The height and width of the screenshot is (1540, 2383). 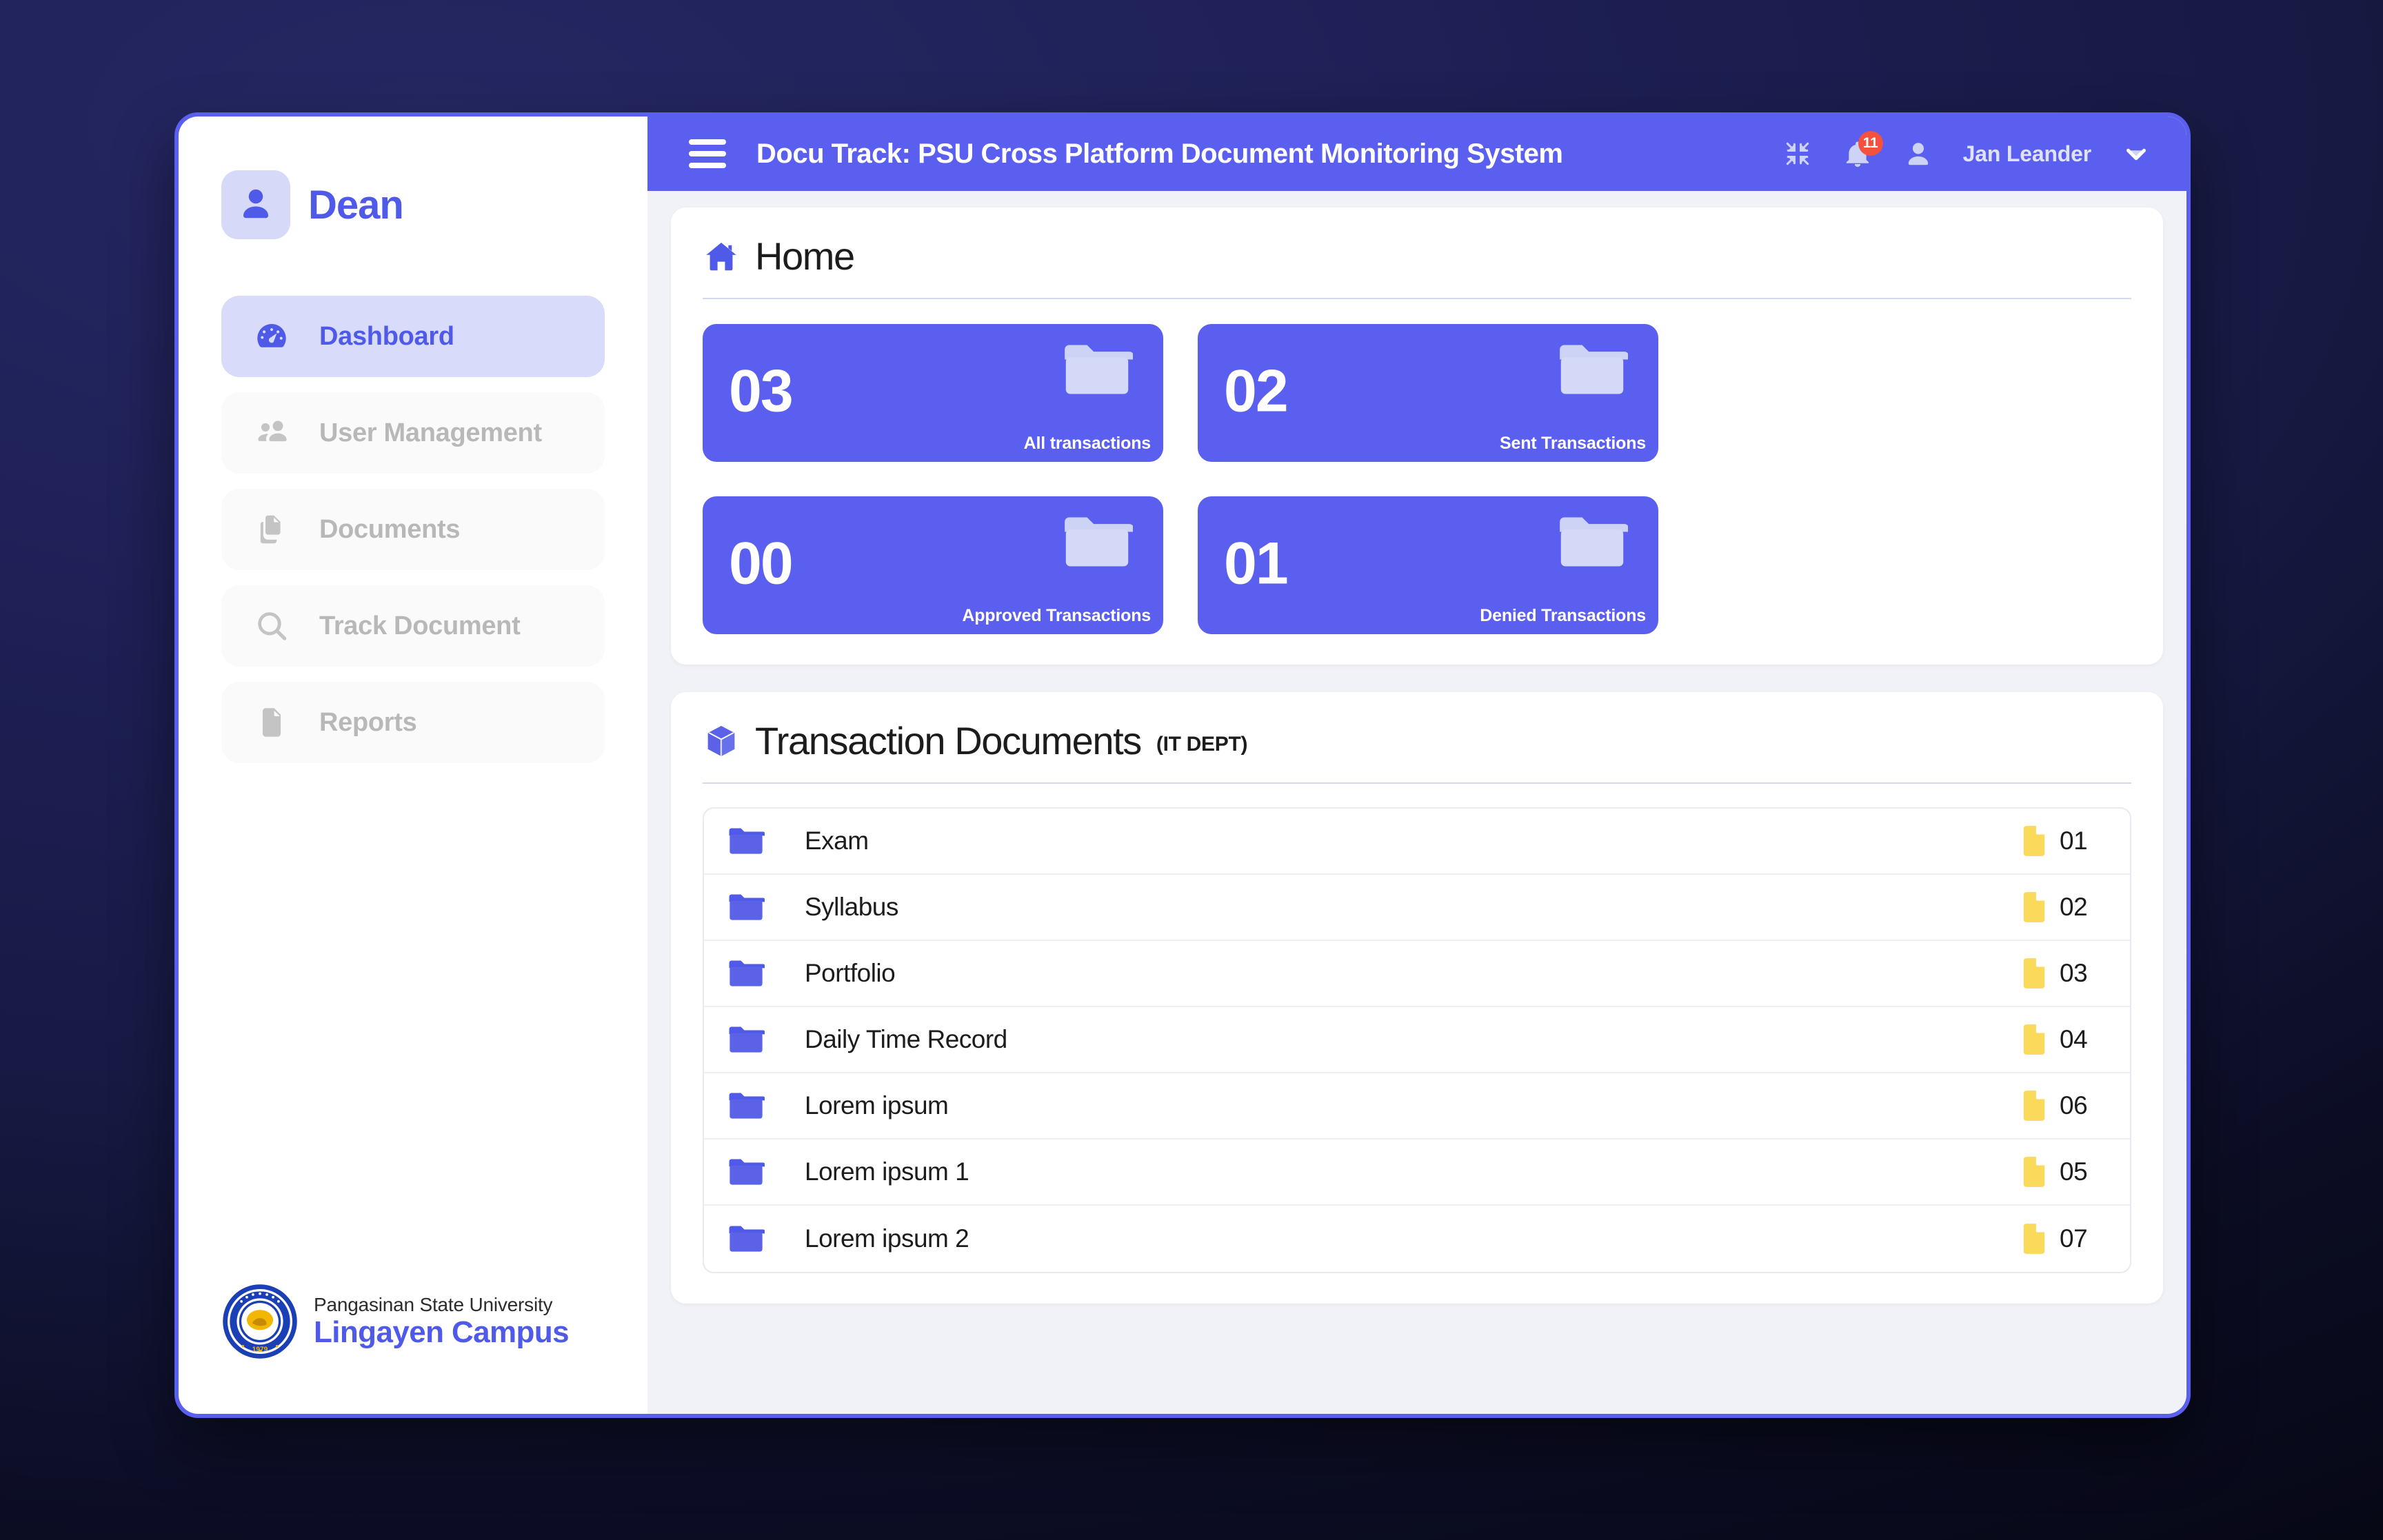 What do you see at coordinates (272, 336) in the screenshot?
I see `dashboard-icon` at bounding box center [272, 336].